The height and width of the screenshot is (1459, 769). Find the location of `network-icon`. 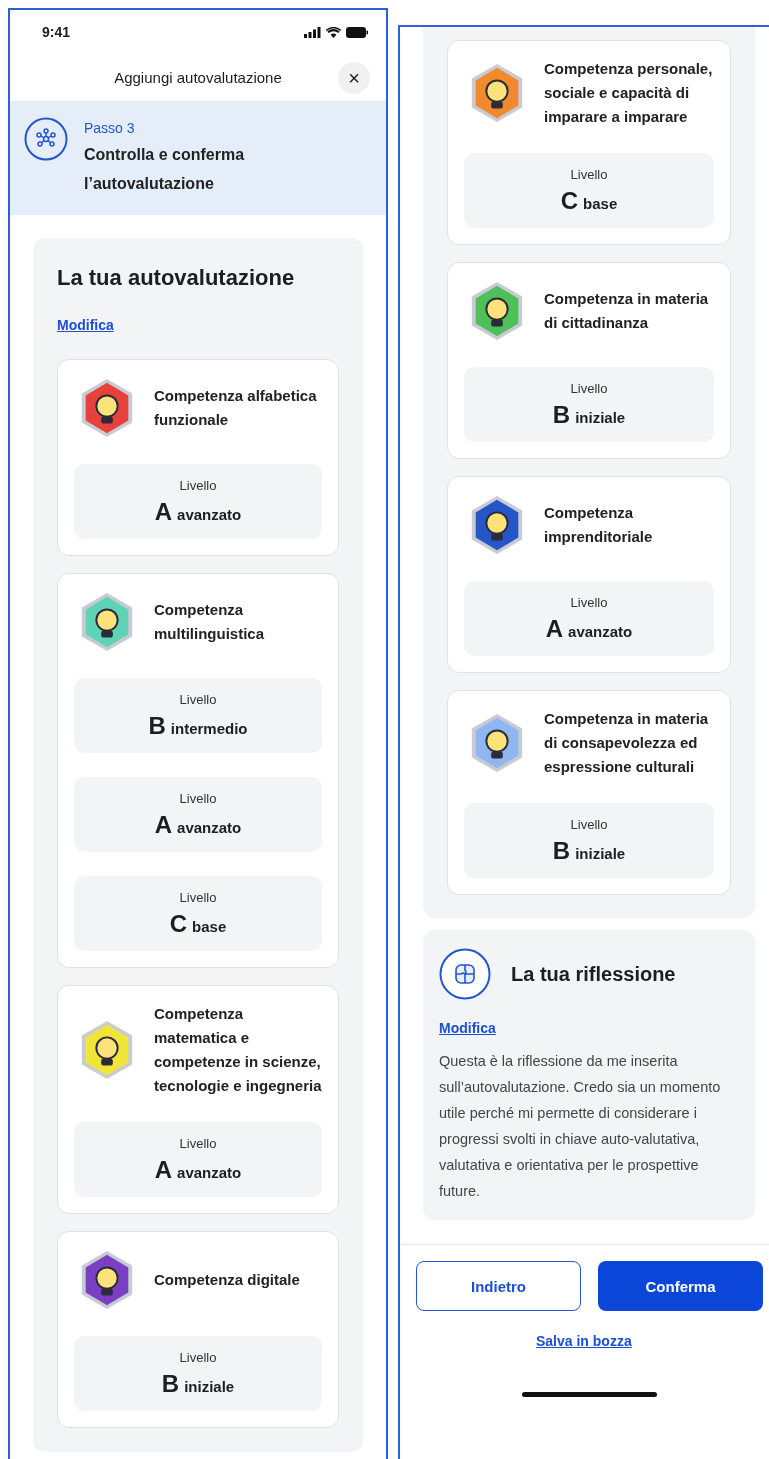

network-icon is located at coordinates (46, 139).